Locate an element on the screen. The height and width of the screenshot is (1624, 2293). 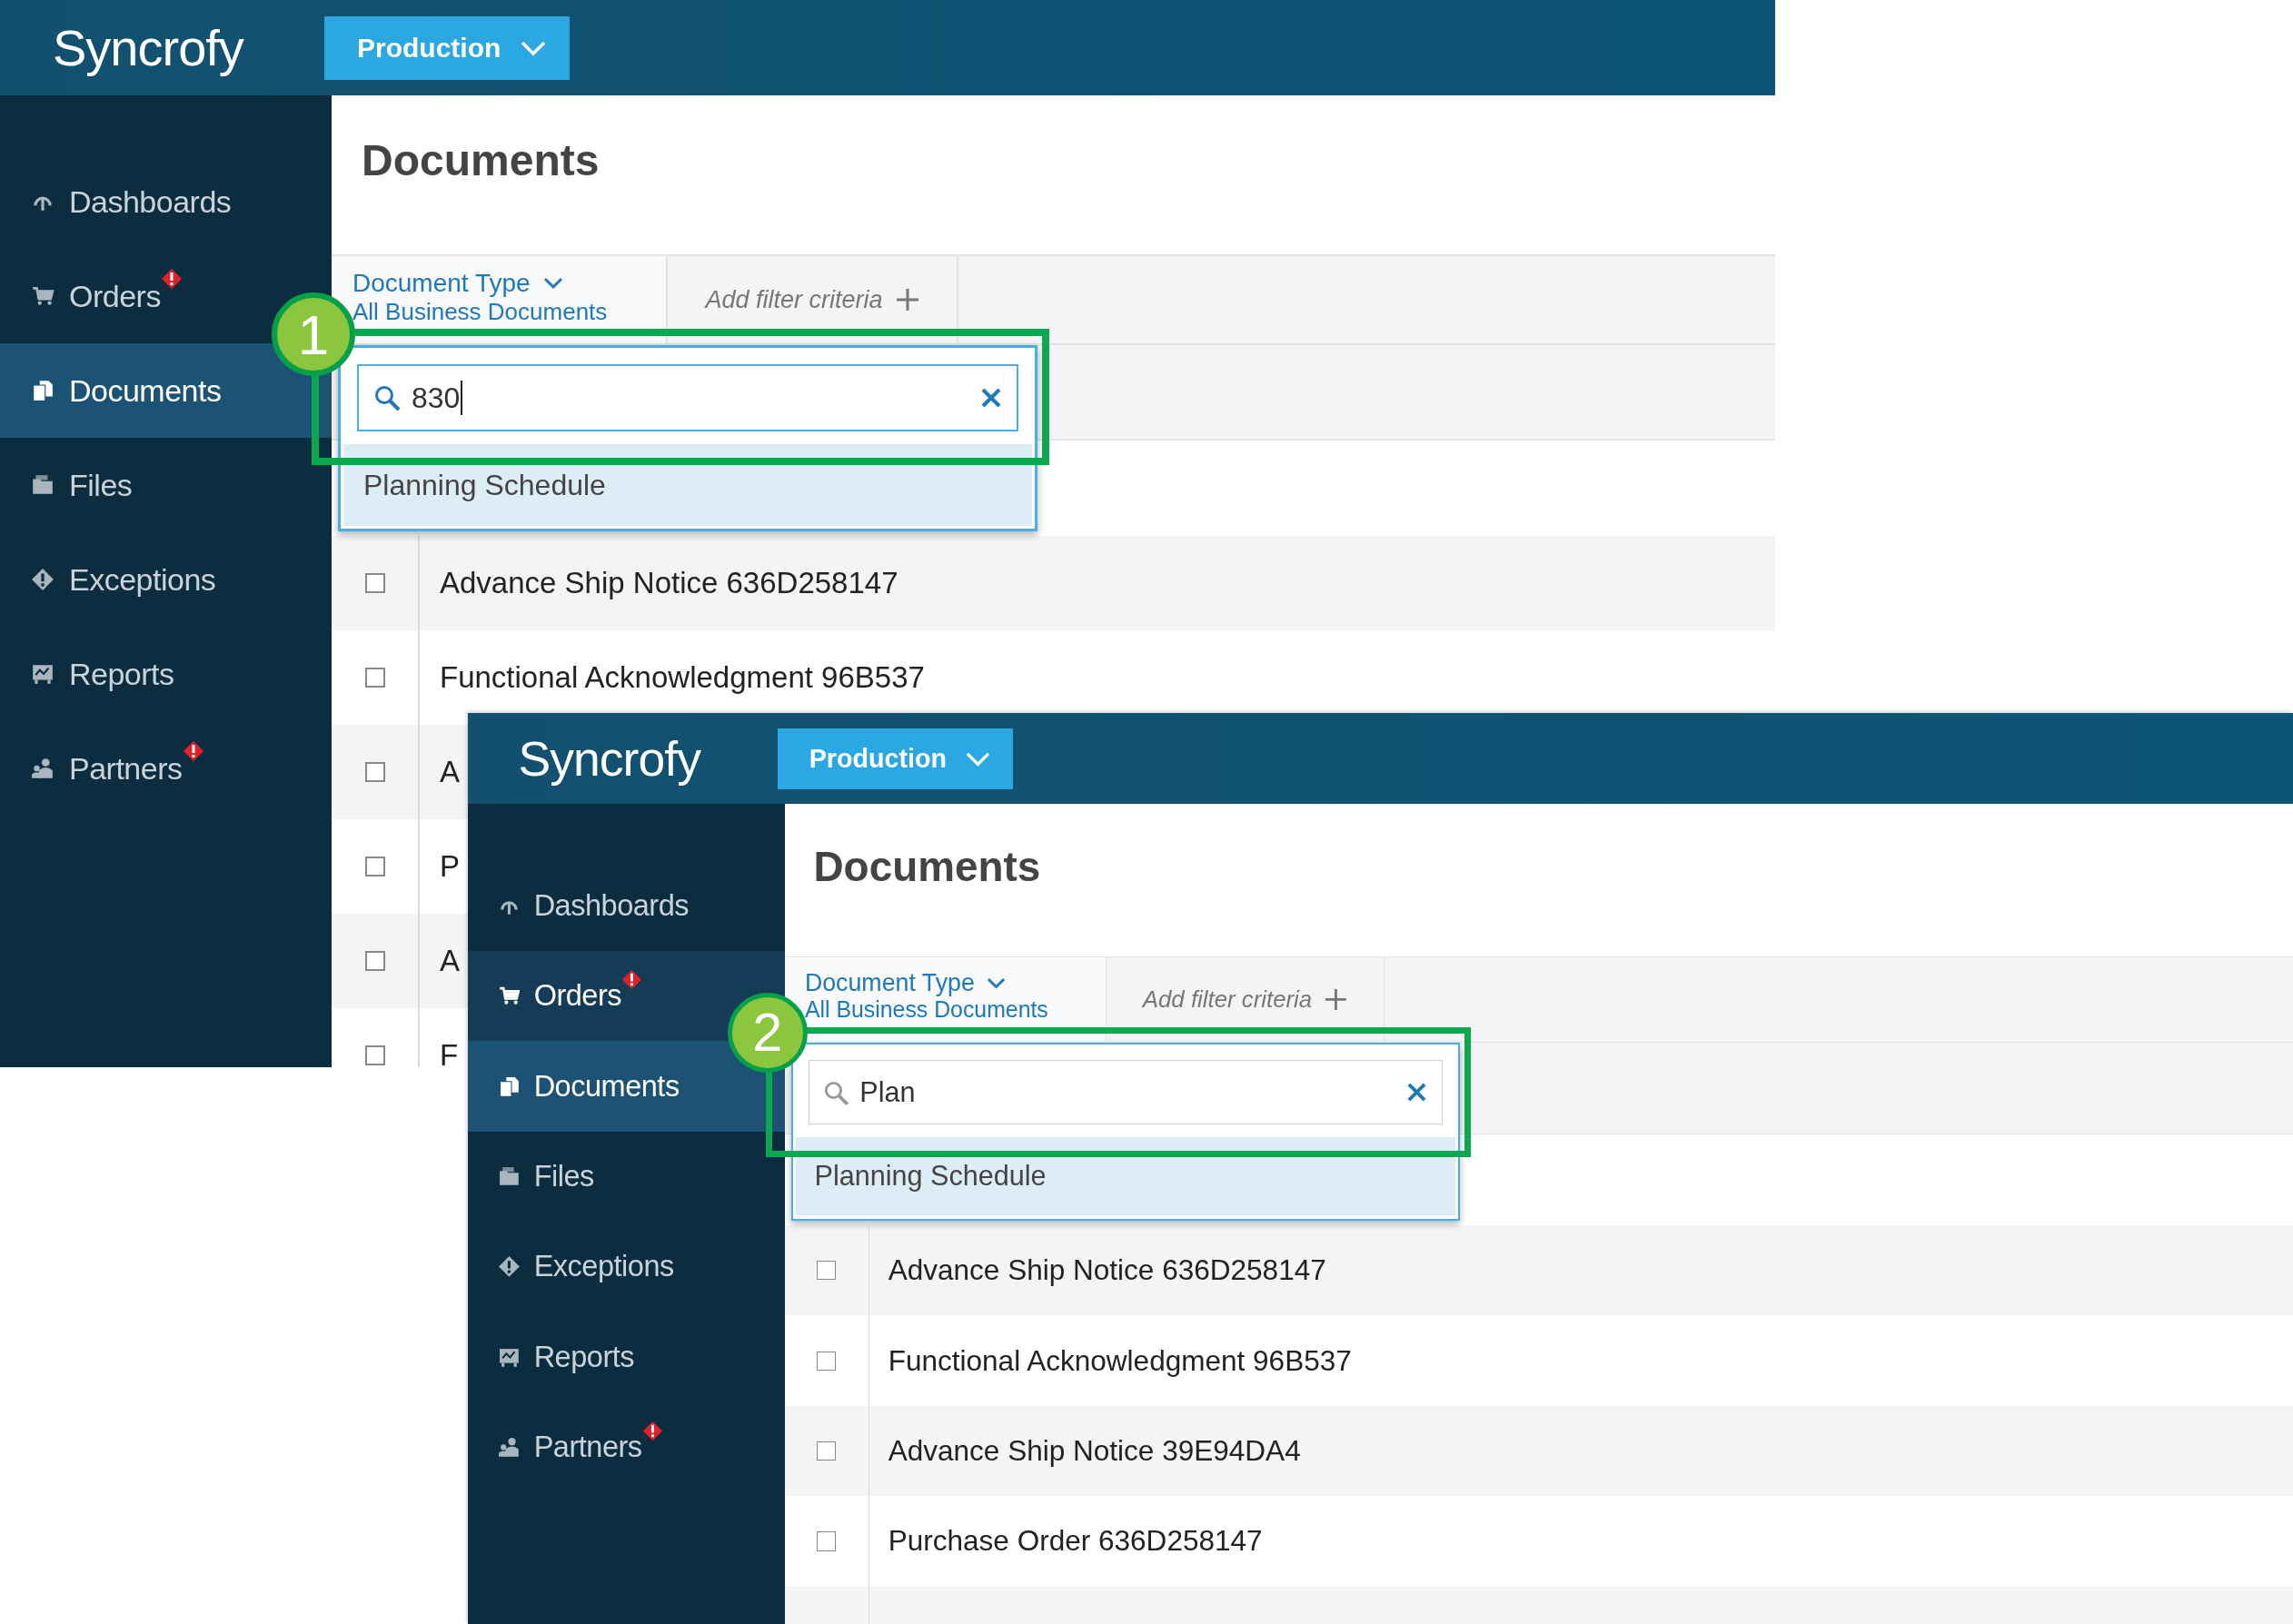
document-name: Advance Ship Notice 39E94DA4 is located at coordinates (1094, 1451).